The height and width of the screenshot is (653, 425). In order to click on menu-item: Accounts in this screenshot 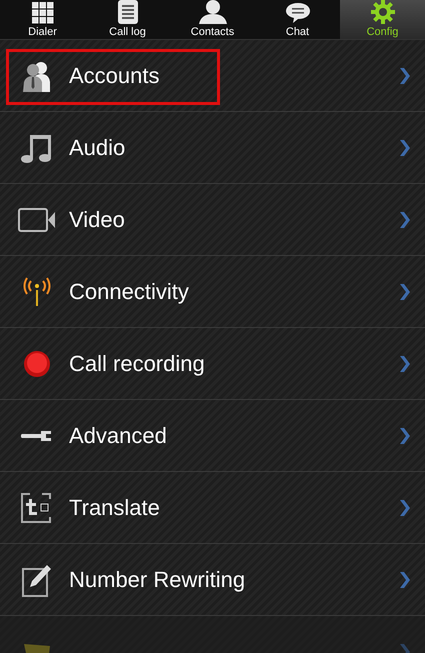, I will do `click(212, 76)`.